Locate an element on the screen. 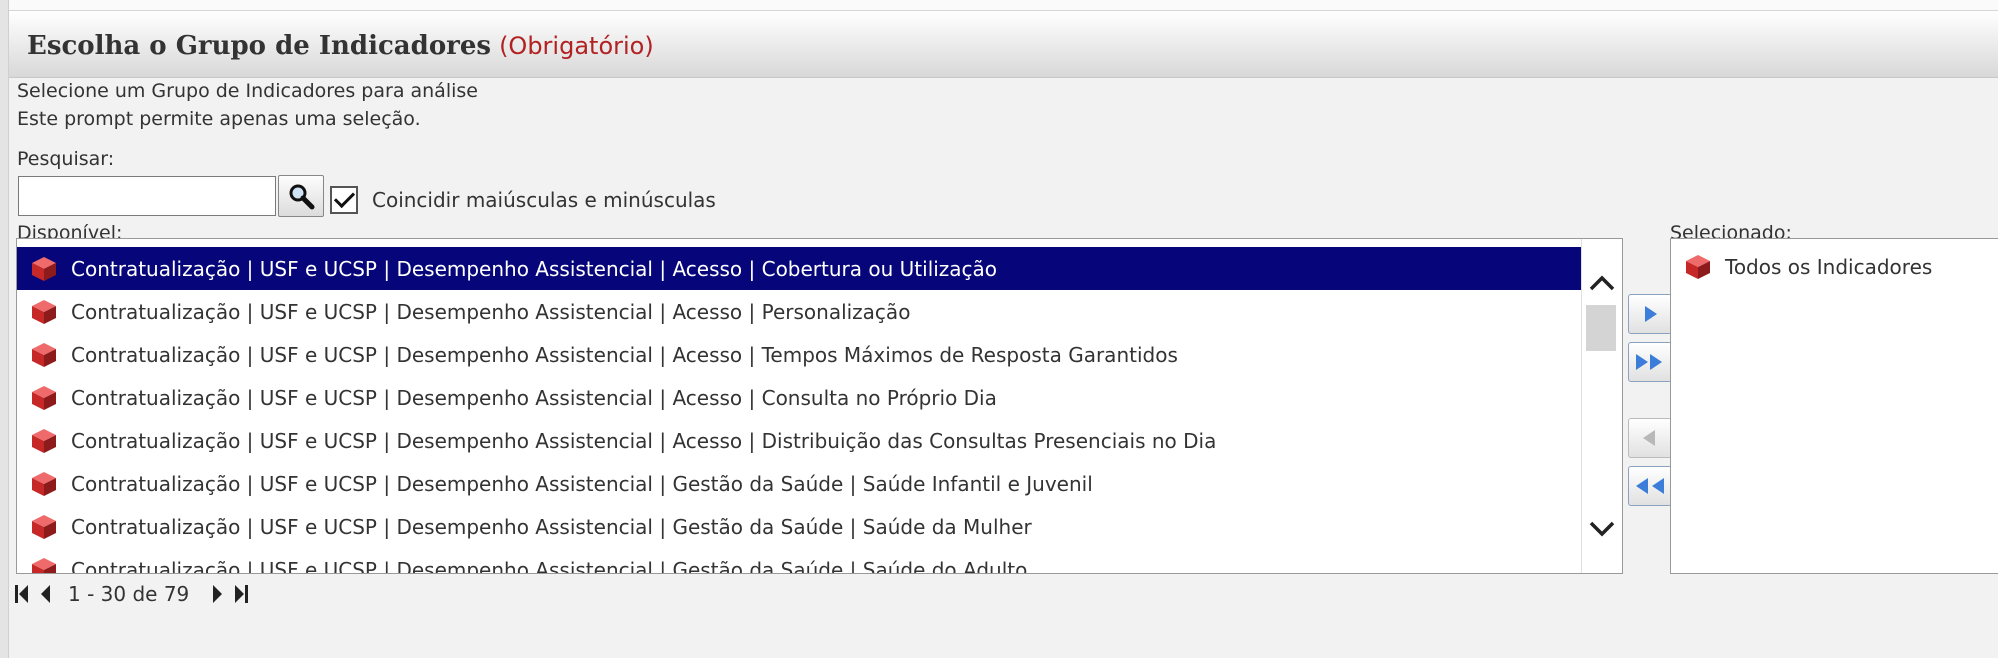  previous-page-icon is located at coordinates (45, 594).